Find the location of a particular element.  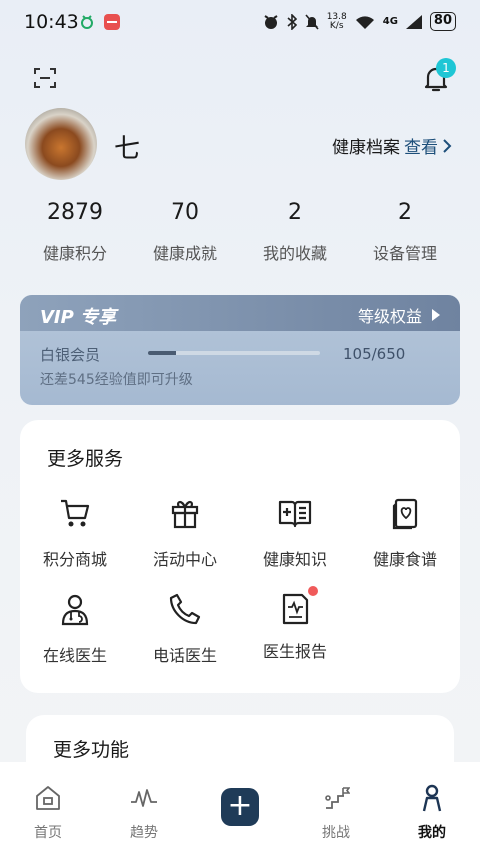

bluetooth-icon is located at coordinates (292, 21).